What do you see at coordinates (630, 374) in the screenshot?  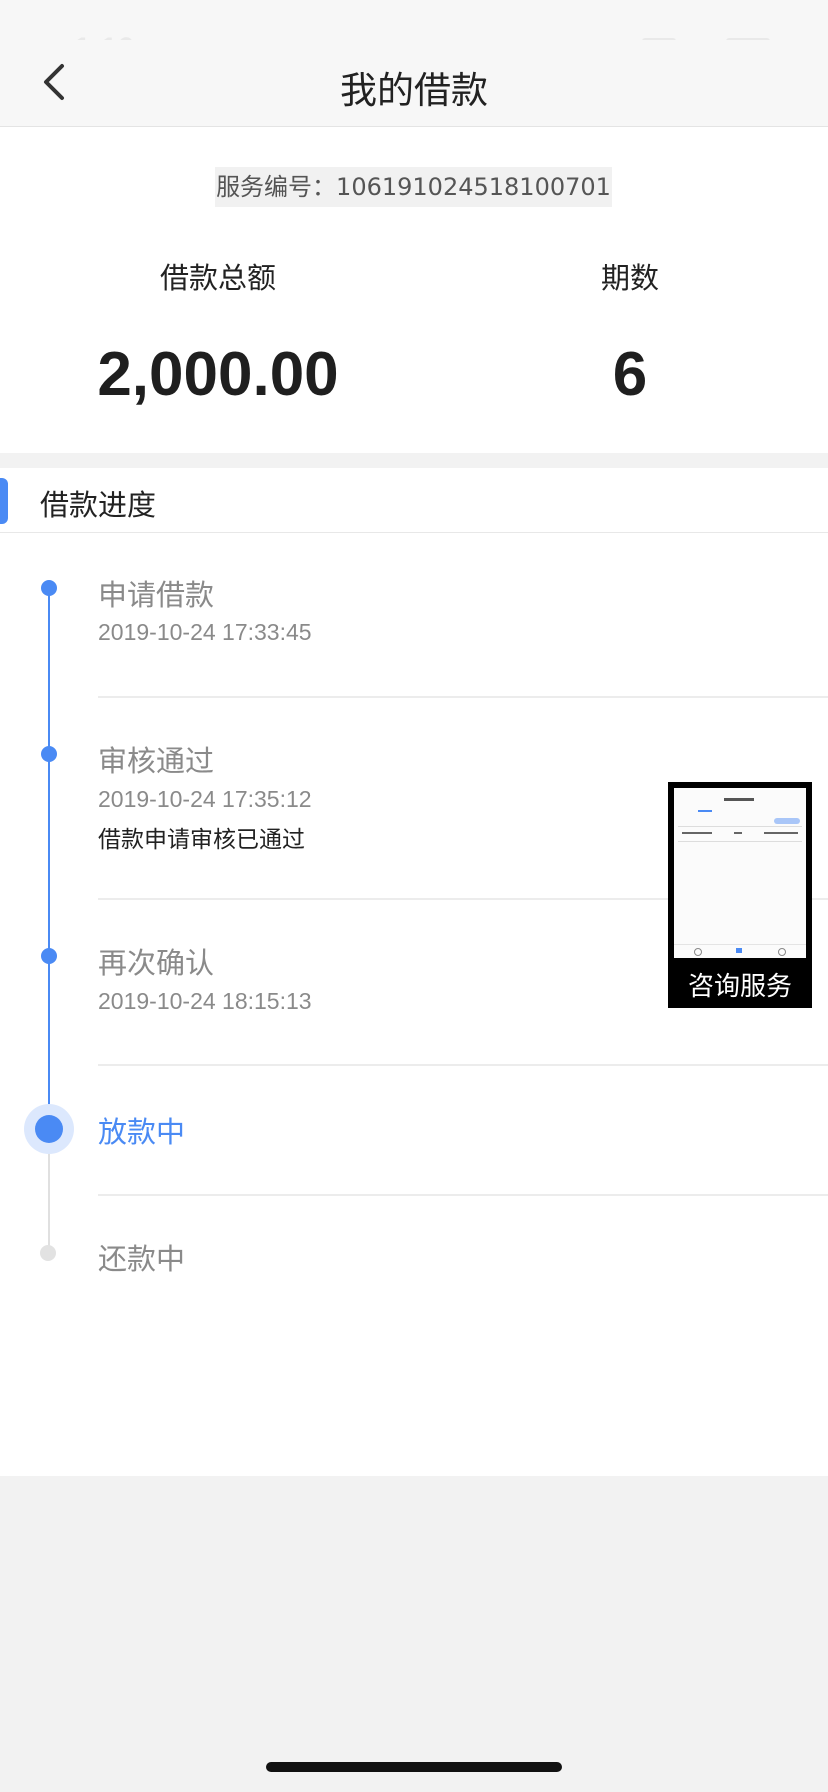 I see `periods-value: 6` at bounding box center [630, 374].